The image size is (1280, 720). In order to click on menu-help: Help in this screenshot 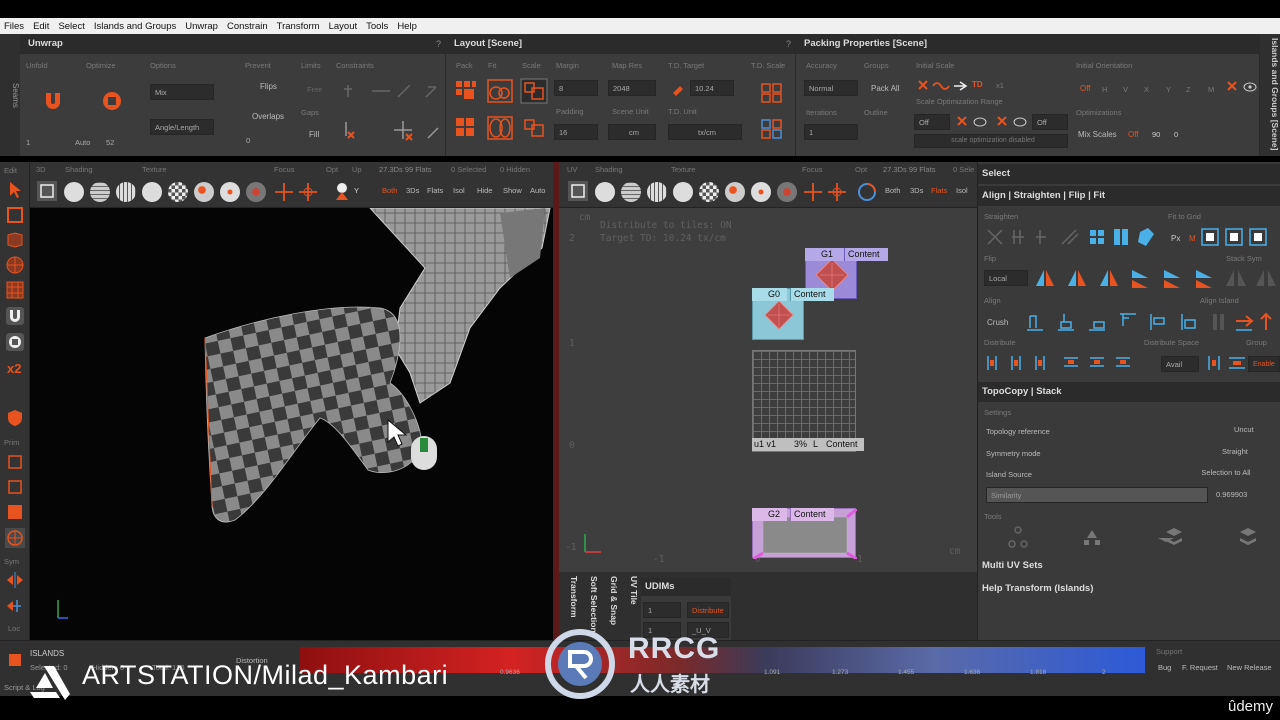, I will do `click(407, 26)`.